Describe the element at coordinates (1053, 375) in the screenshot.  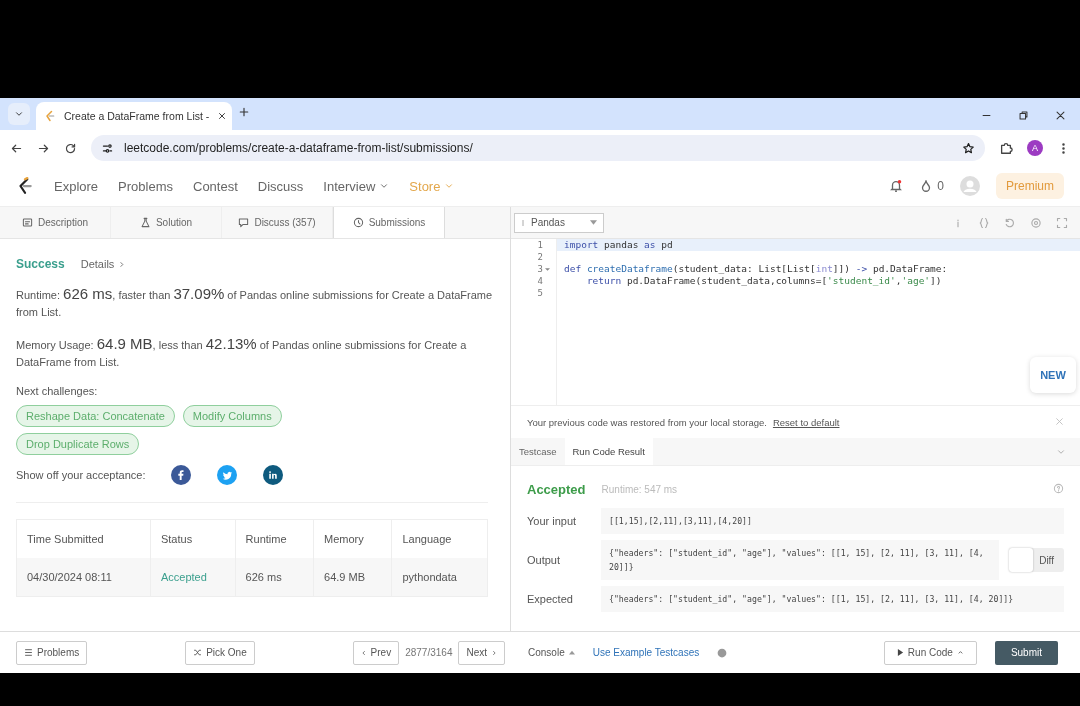
I see `new-badge-button: NEW` at that location.